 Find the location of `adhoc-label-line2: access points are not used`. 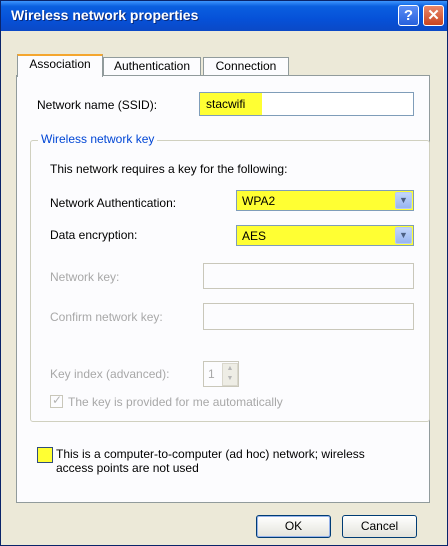

adhoc-label-line2: access points are not used is located at coordinates (127, 468).